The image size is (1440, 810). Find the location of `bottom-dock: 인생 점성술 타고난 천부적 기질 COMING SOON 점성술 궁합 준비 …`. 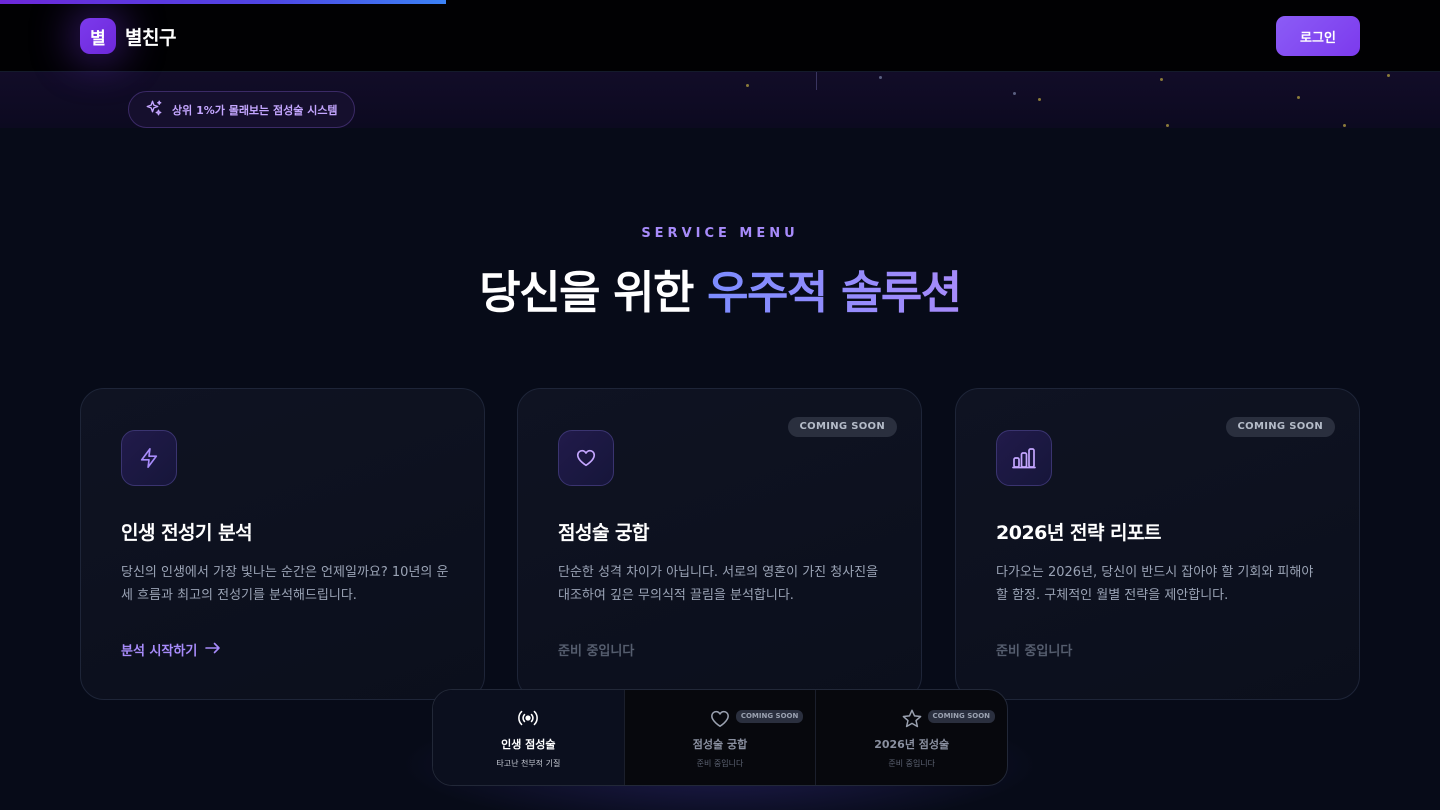

bottom-dock: 인생 점성술 타고난 천부적 기질 COMING SOON 점성술 궁합 준비 … is located at coordinates (720, 737).